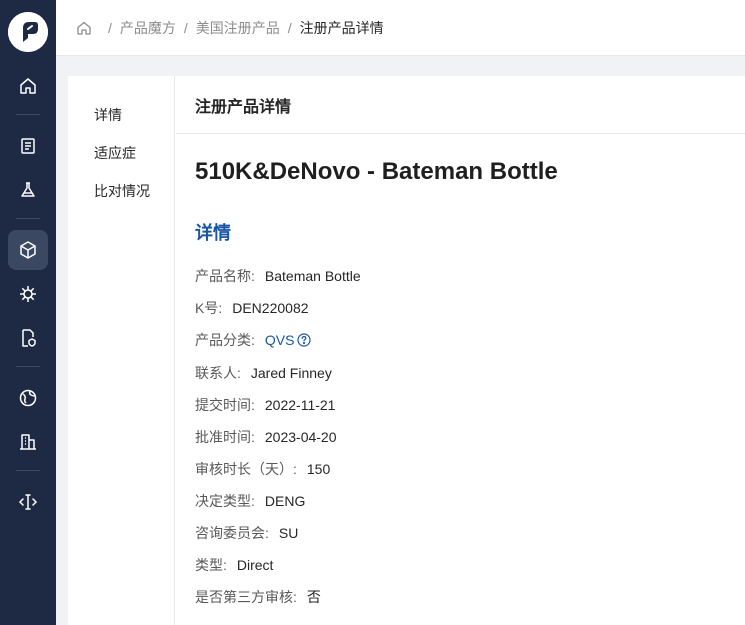  What do you see at coordinates (312, 276) in the screenshot?
I see `field-value: Bateman Bottle` at bounding box center [312, 276].